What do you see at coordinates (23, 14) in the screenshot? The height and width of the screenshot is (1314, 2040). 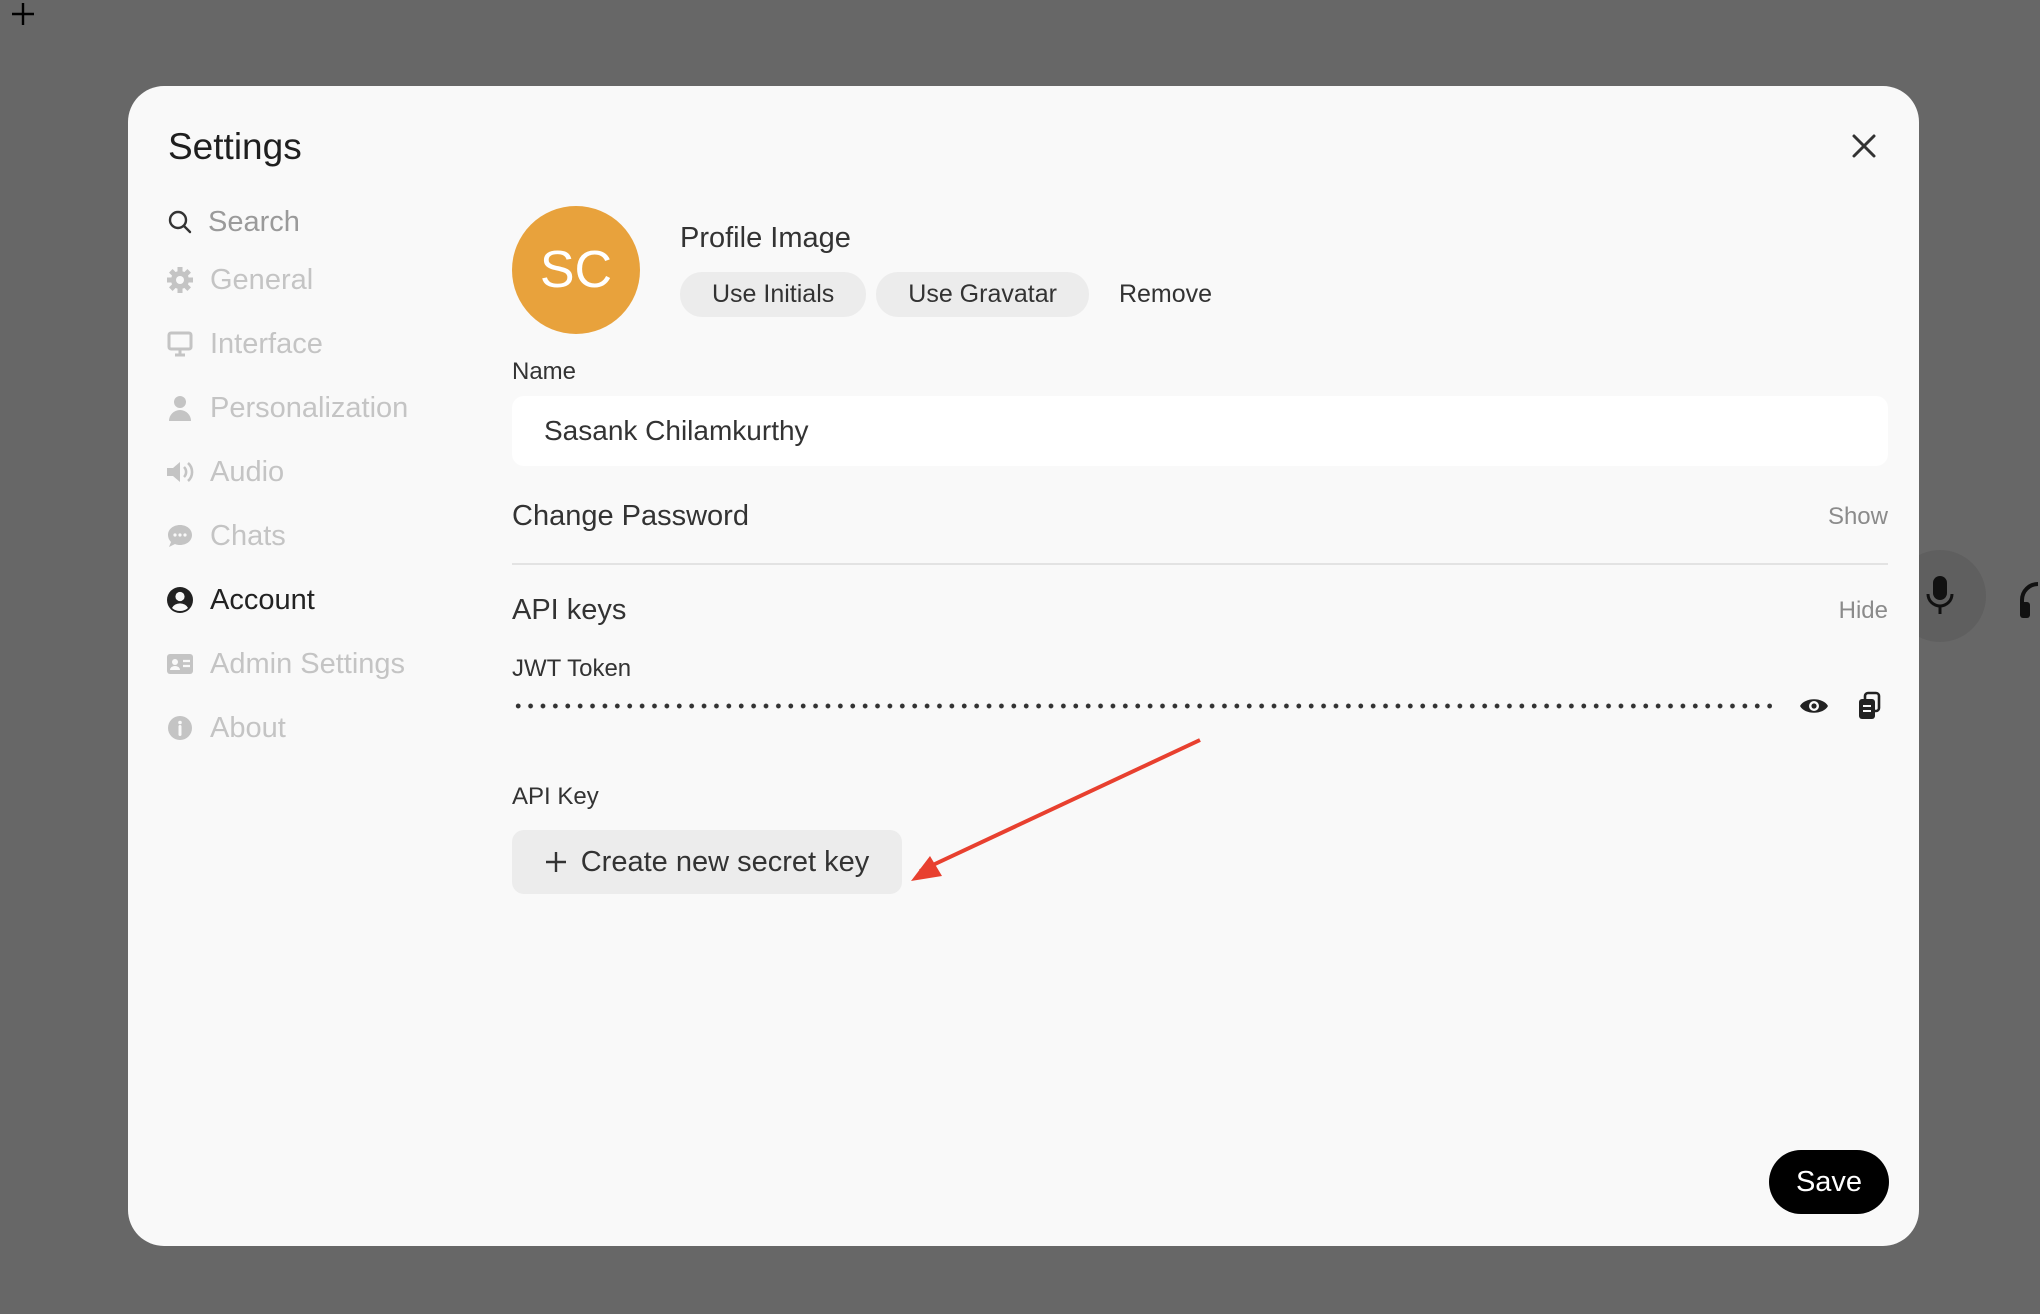 I see `new-chat-plus-icon` at bounding box center [23, 14].